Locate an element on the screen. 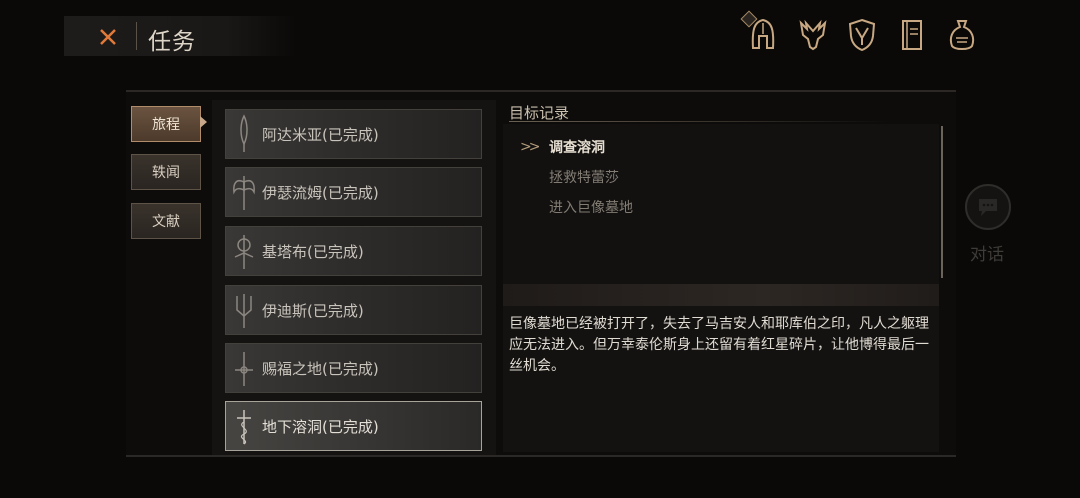 The image size is (1080, 498). tab-anecdotes: 轶闻 is located at coordinates (166, 172).